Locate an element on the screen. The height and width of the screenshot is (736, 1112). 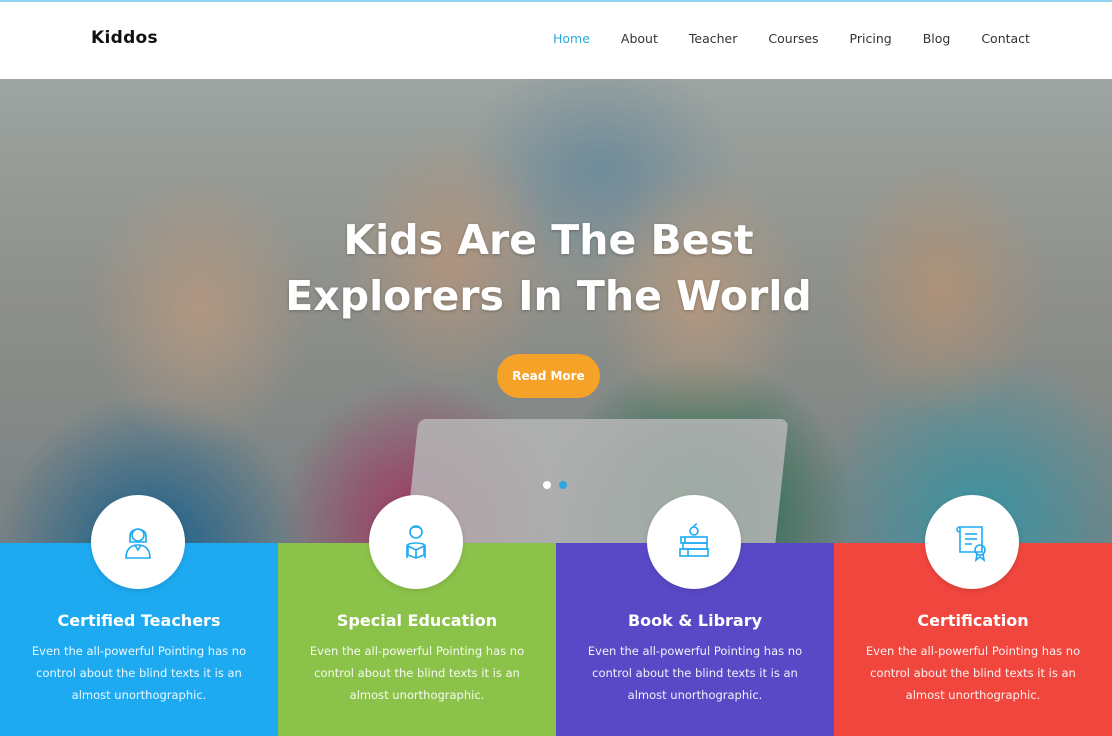
nav-blog: Blog is located at coordinates (937, 38).